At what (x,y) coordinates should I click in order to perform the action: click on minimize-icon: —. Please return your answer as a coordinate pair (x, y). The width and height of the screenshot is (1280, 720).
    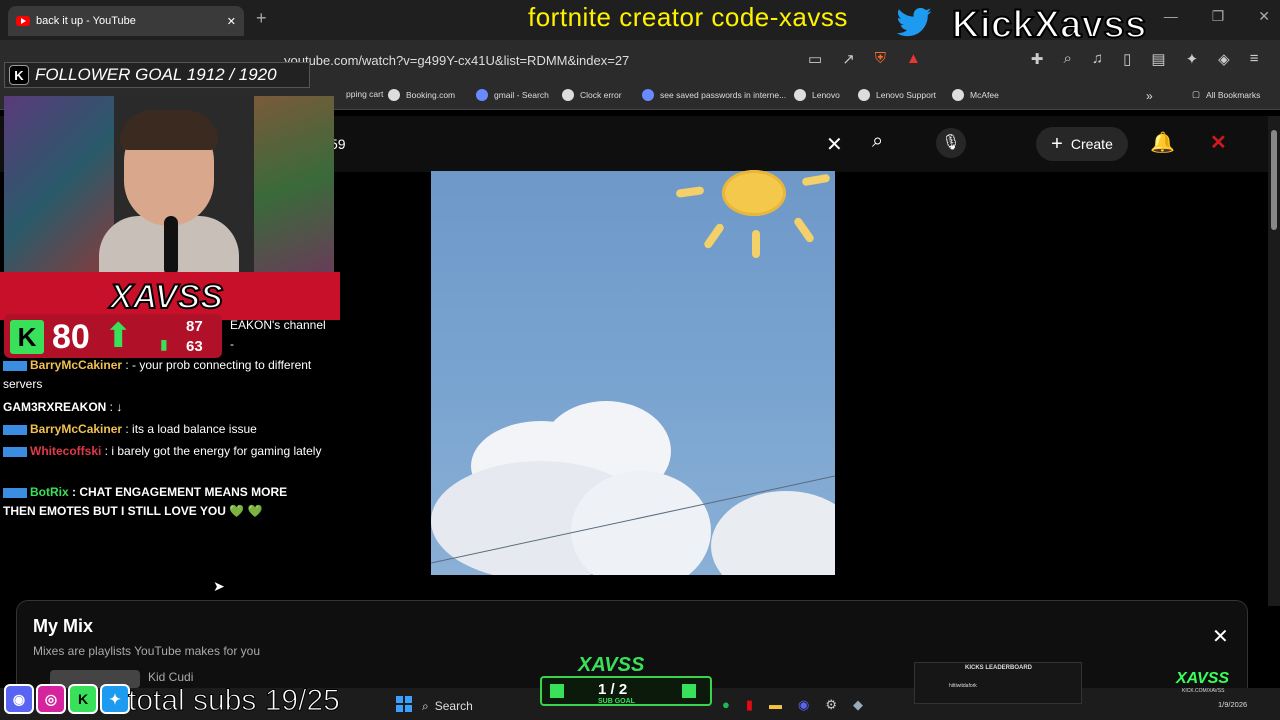
    Looking at the image, I should click on (1171, 16).